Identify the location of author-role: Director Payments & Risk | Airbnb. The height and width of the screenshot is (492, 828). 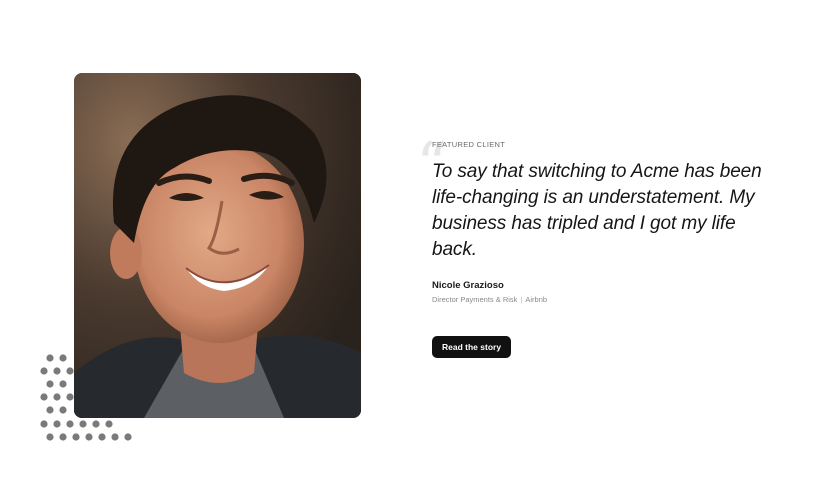
(607, 299).